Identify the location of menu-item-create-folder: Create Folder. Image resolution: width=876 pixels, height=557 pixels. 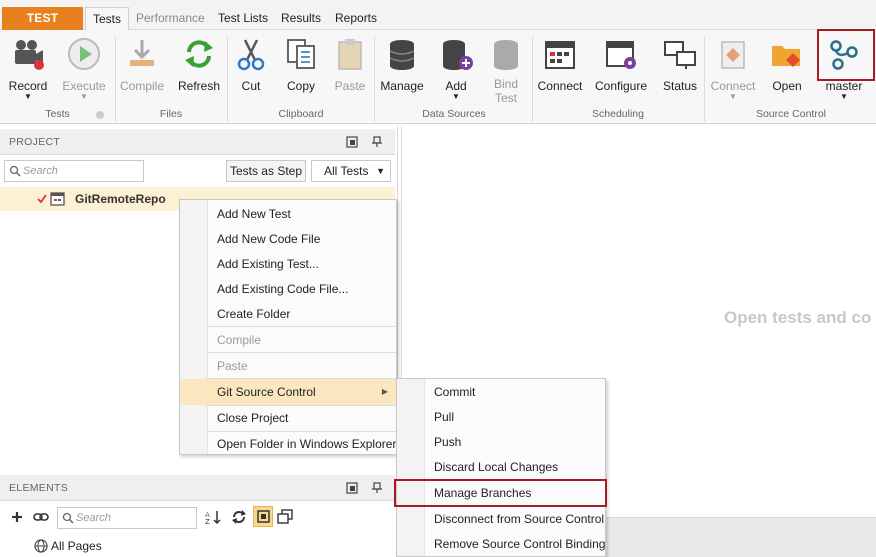
(288, 314).